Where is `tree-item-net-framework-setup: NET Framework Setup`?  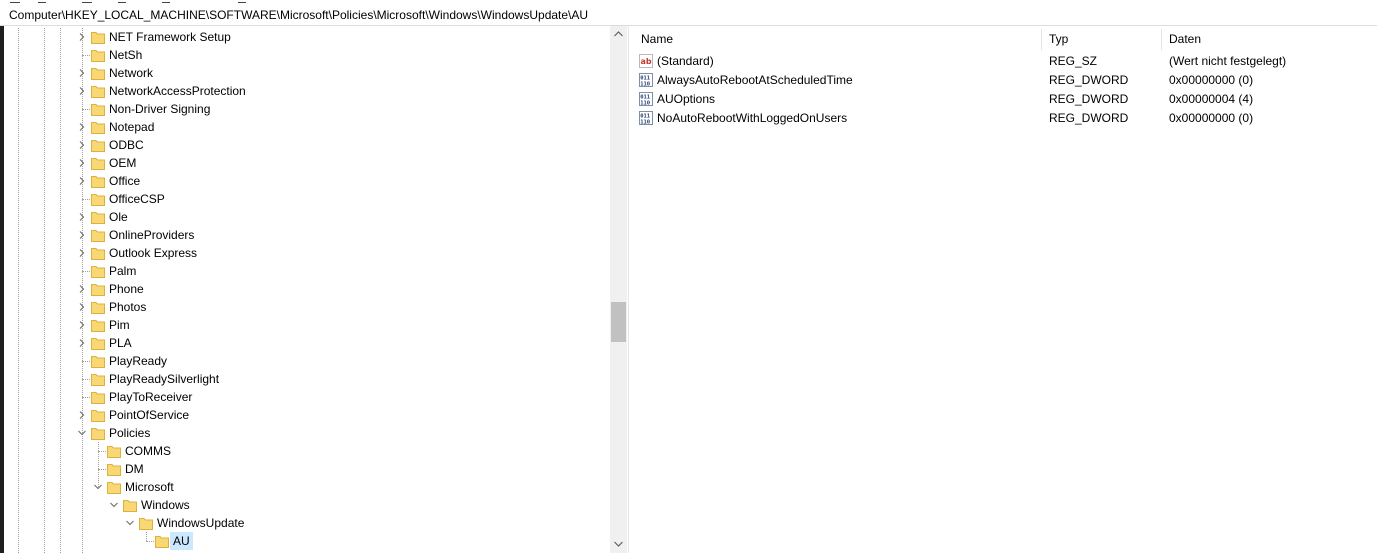 tree-item-net-framework-setup: NET Framework Setup is located at coordinates (304, 37).